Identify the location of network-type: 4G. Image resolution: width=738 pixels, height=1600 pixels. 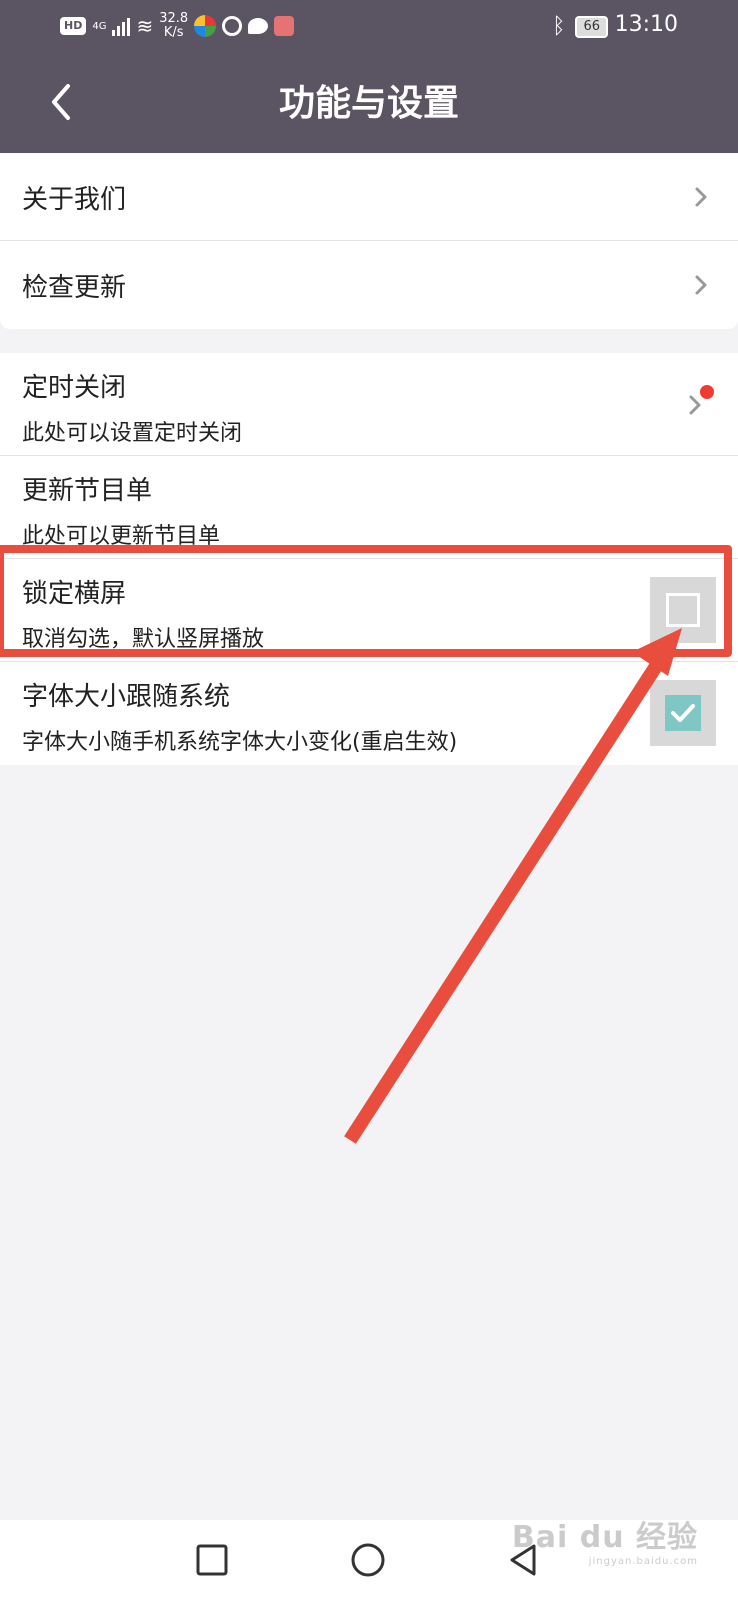
(99, 26).